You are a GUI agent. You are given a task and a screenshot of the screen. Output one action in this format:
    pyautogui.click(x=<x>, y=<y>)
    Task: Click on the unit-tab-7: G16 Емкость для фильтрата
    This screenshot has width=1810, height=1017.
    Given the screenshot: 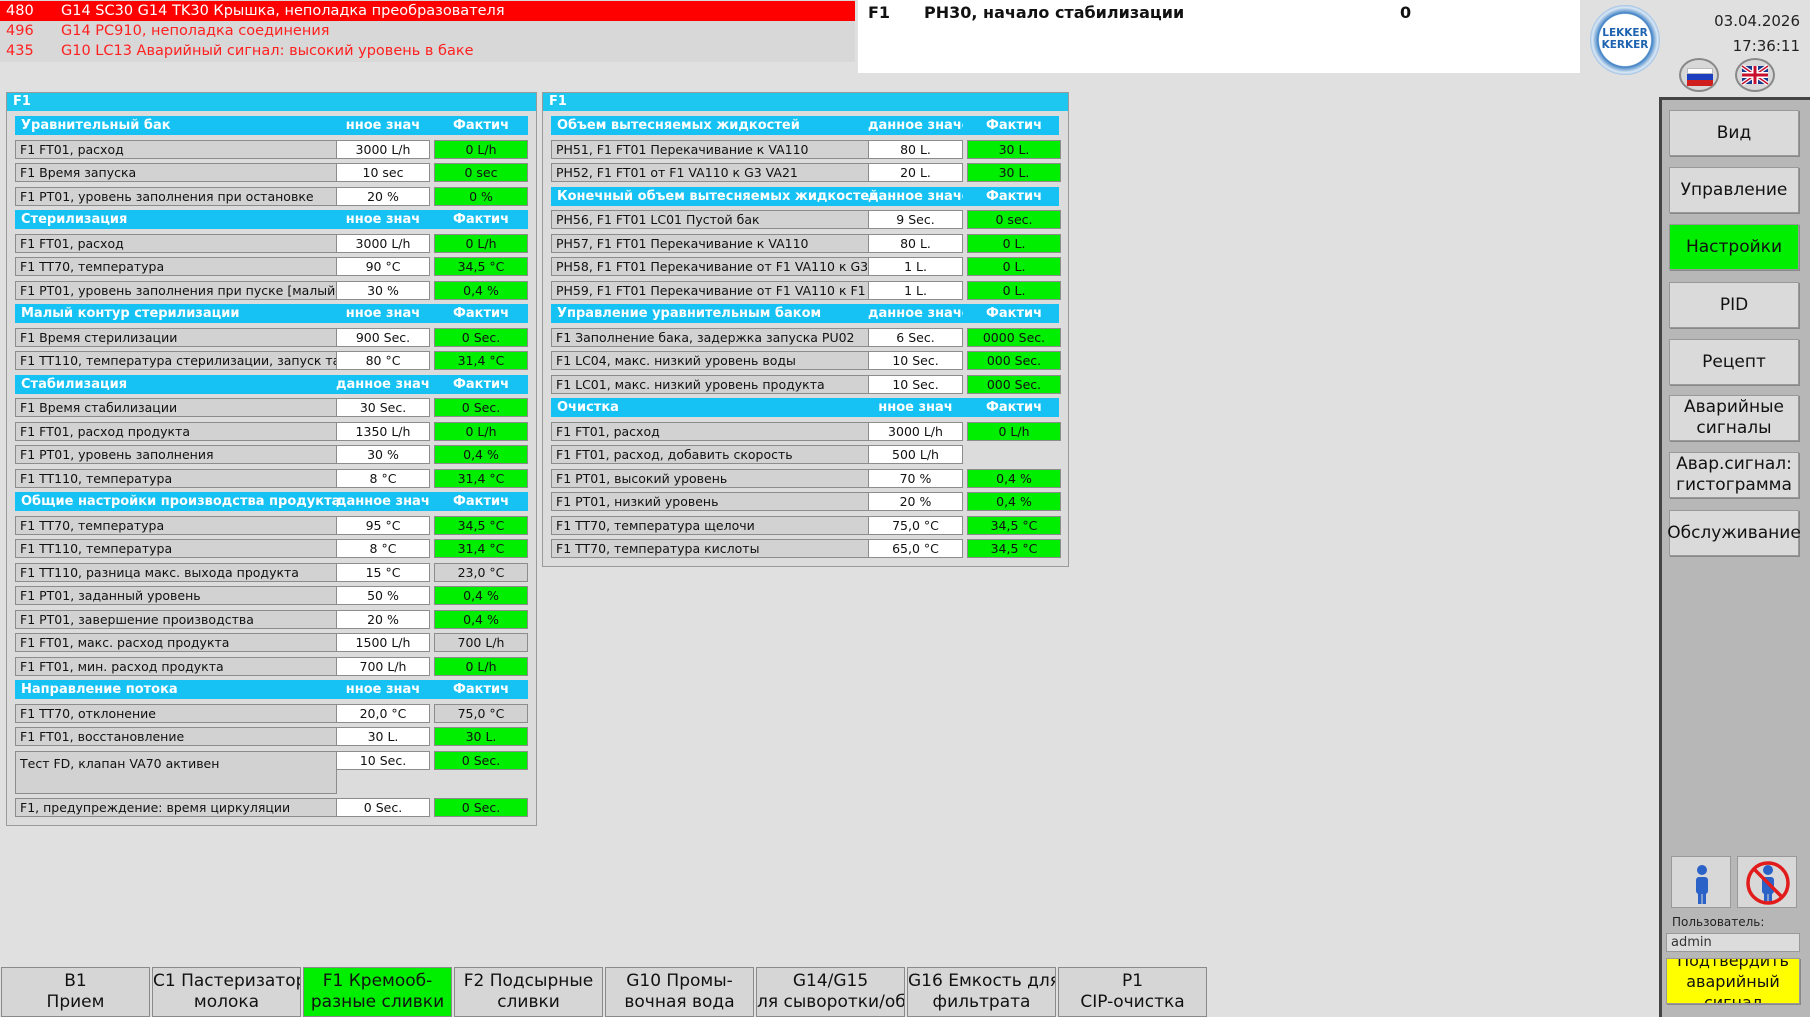 What is the action you would take?
    pyautogui.click(x=981, y=992)
    